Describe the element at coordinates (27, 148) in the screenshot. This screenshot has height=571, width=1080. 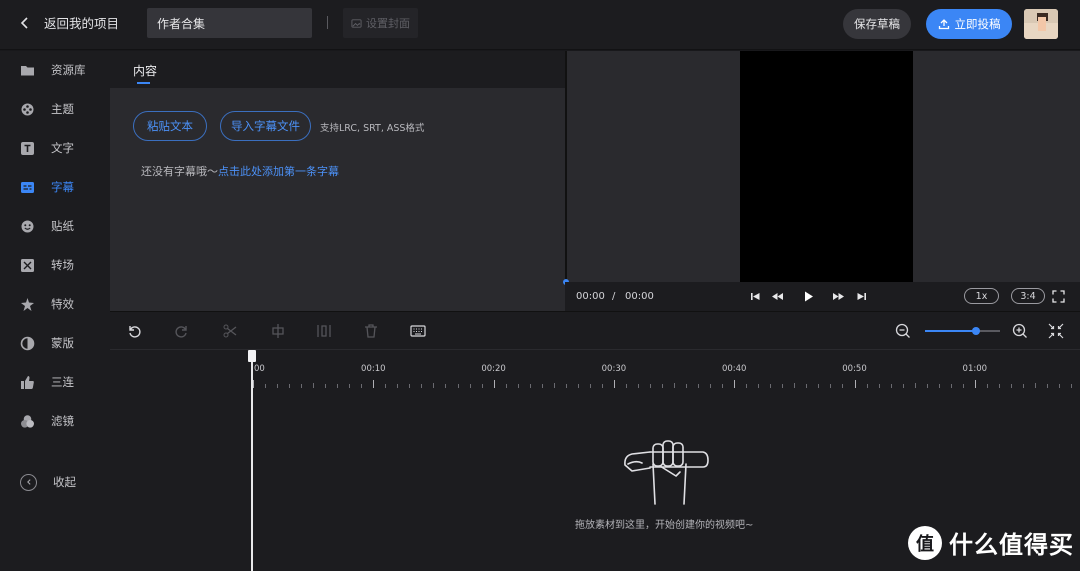
I see `text-icon` at that location.